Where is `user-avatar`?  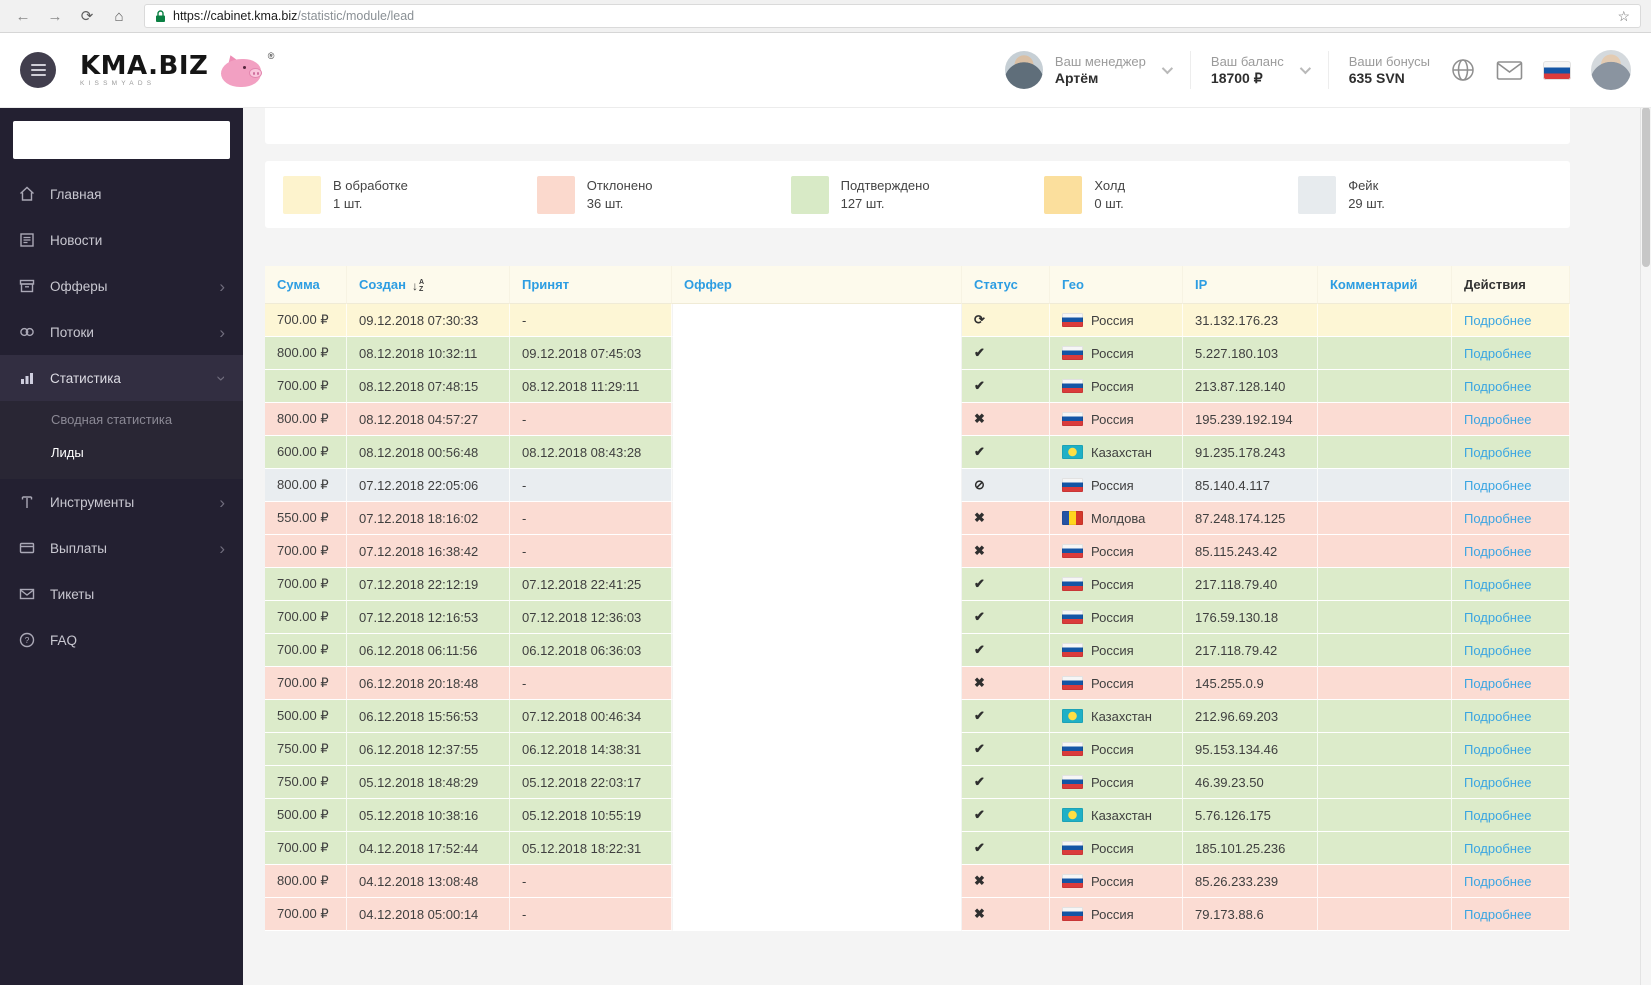 user-avatar is located at coordinates (1611, 70).